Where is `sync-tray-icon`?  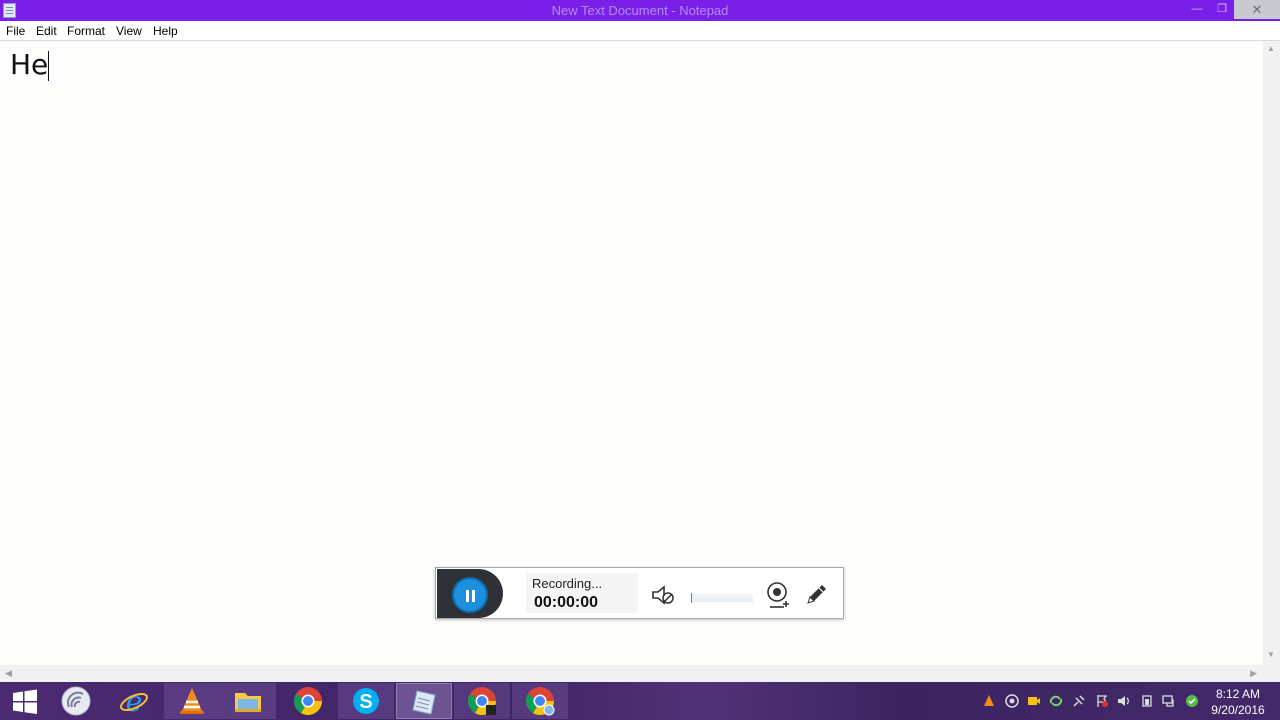 sync-tray-icon is located at coordinates (1056, 701).